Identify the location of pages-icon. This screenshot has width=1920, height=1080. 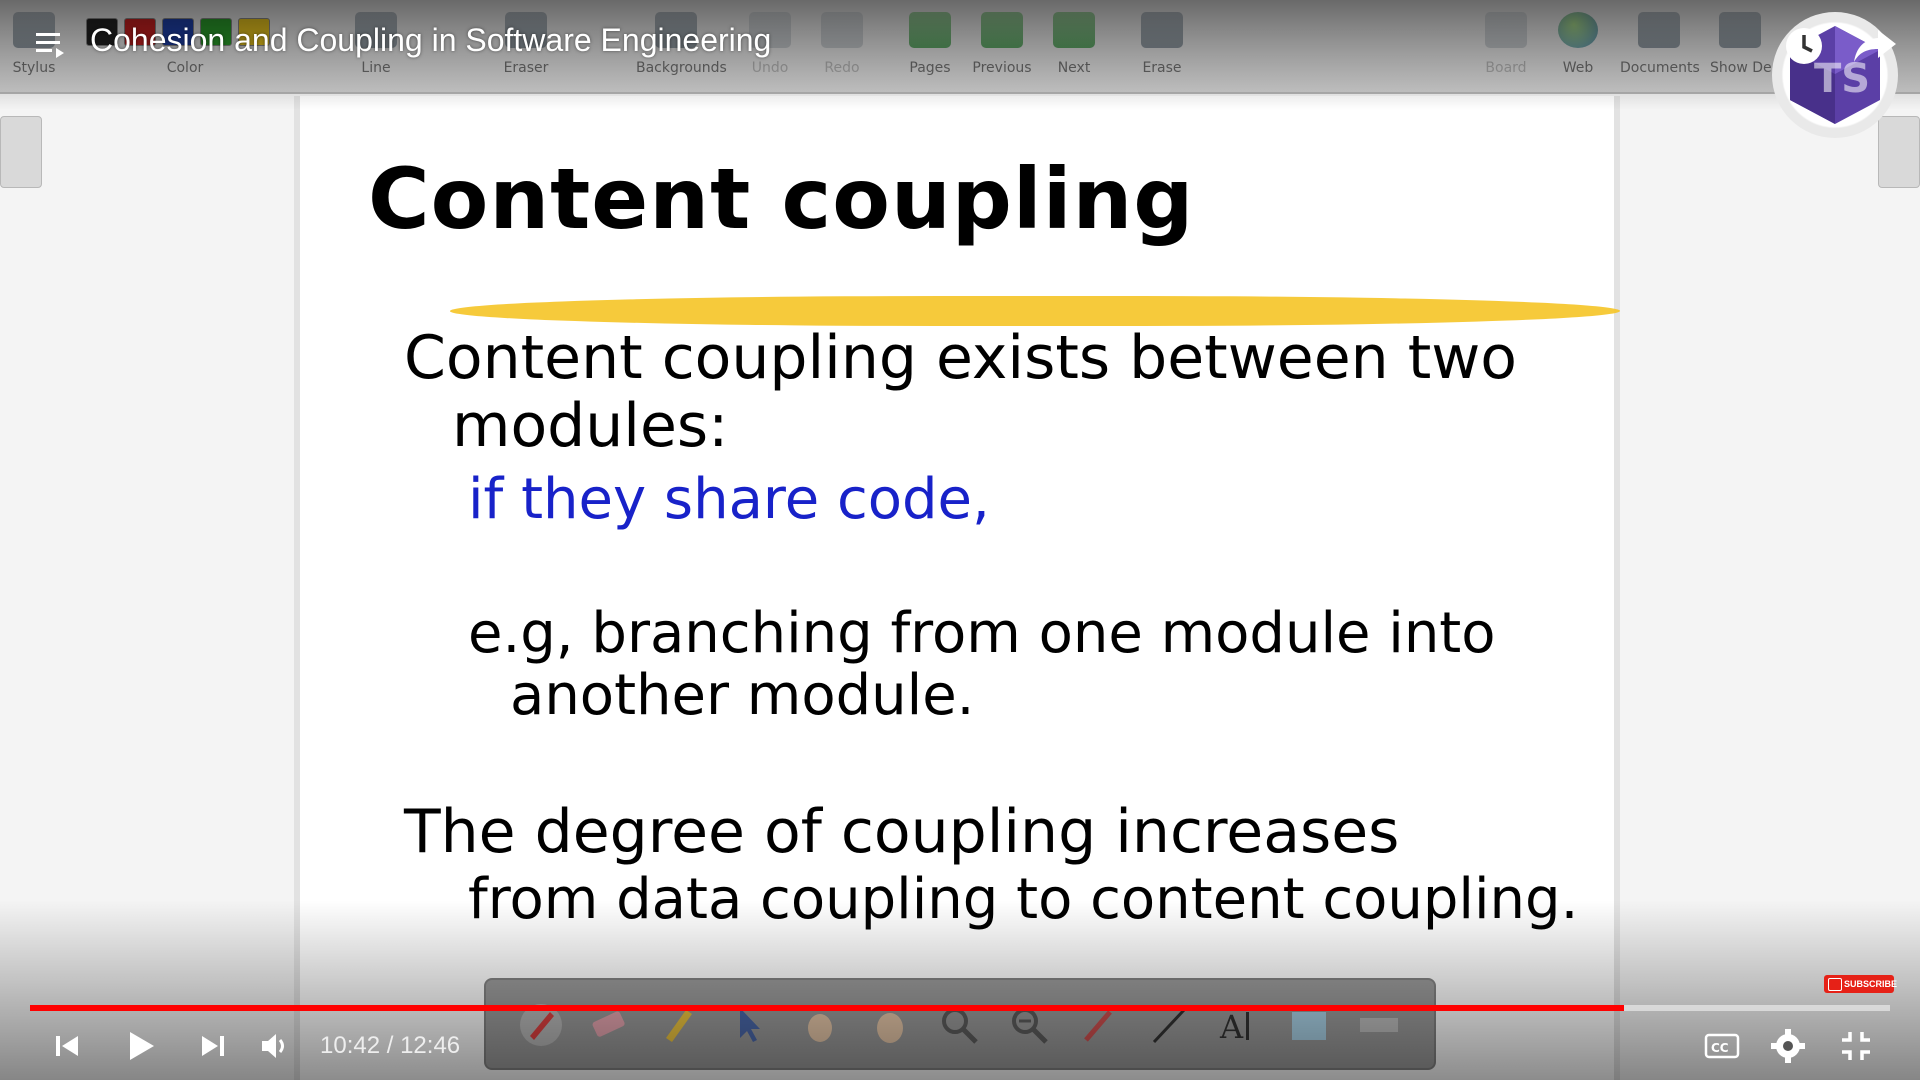
(930, 30).